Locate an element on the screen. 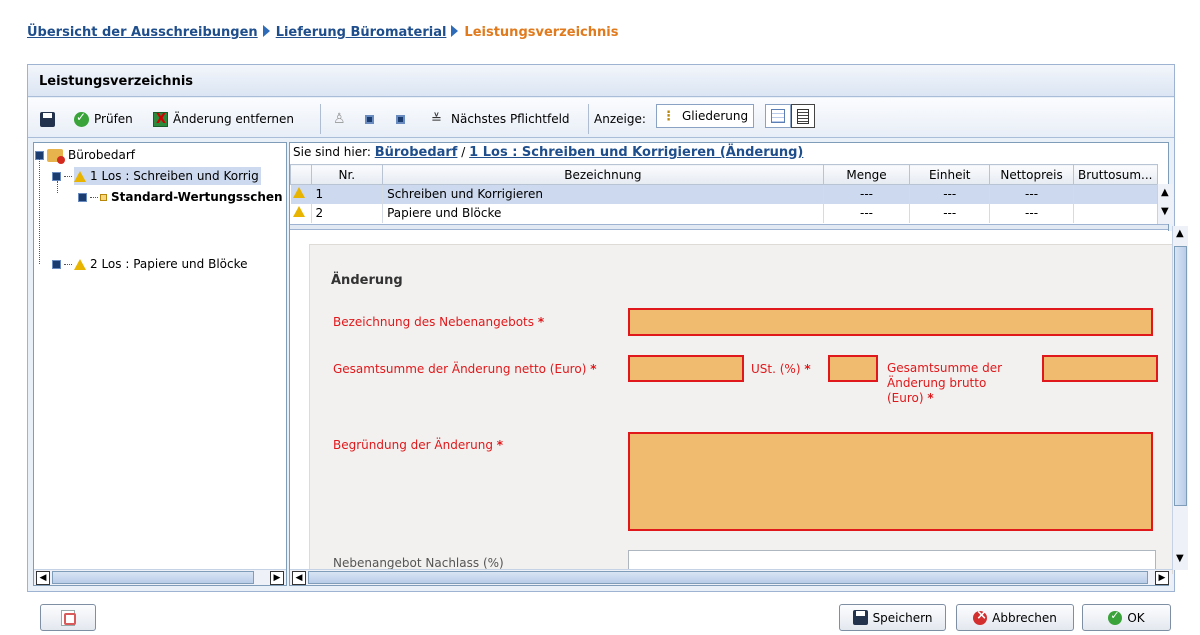 The image size is (1200, 635). breadcrumb-link-lieferung: Lieferung Büromaterial is located at coordinates (361, 32).